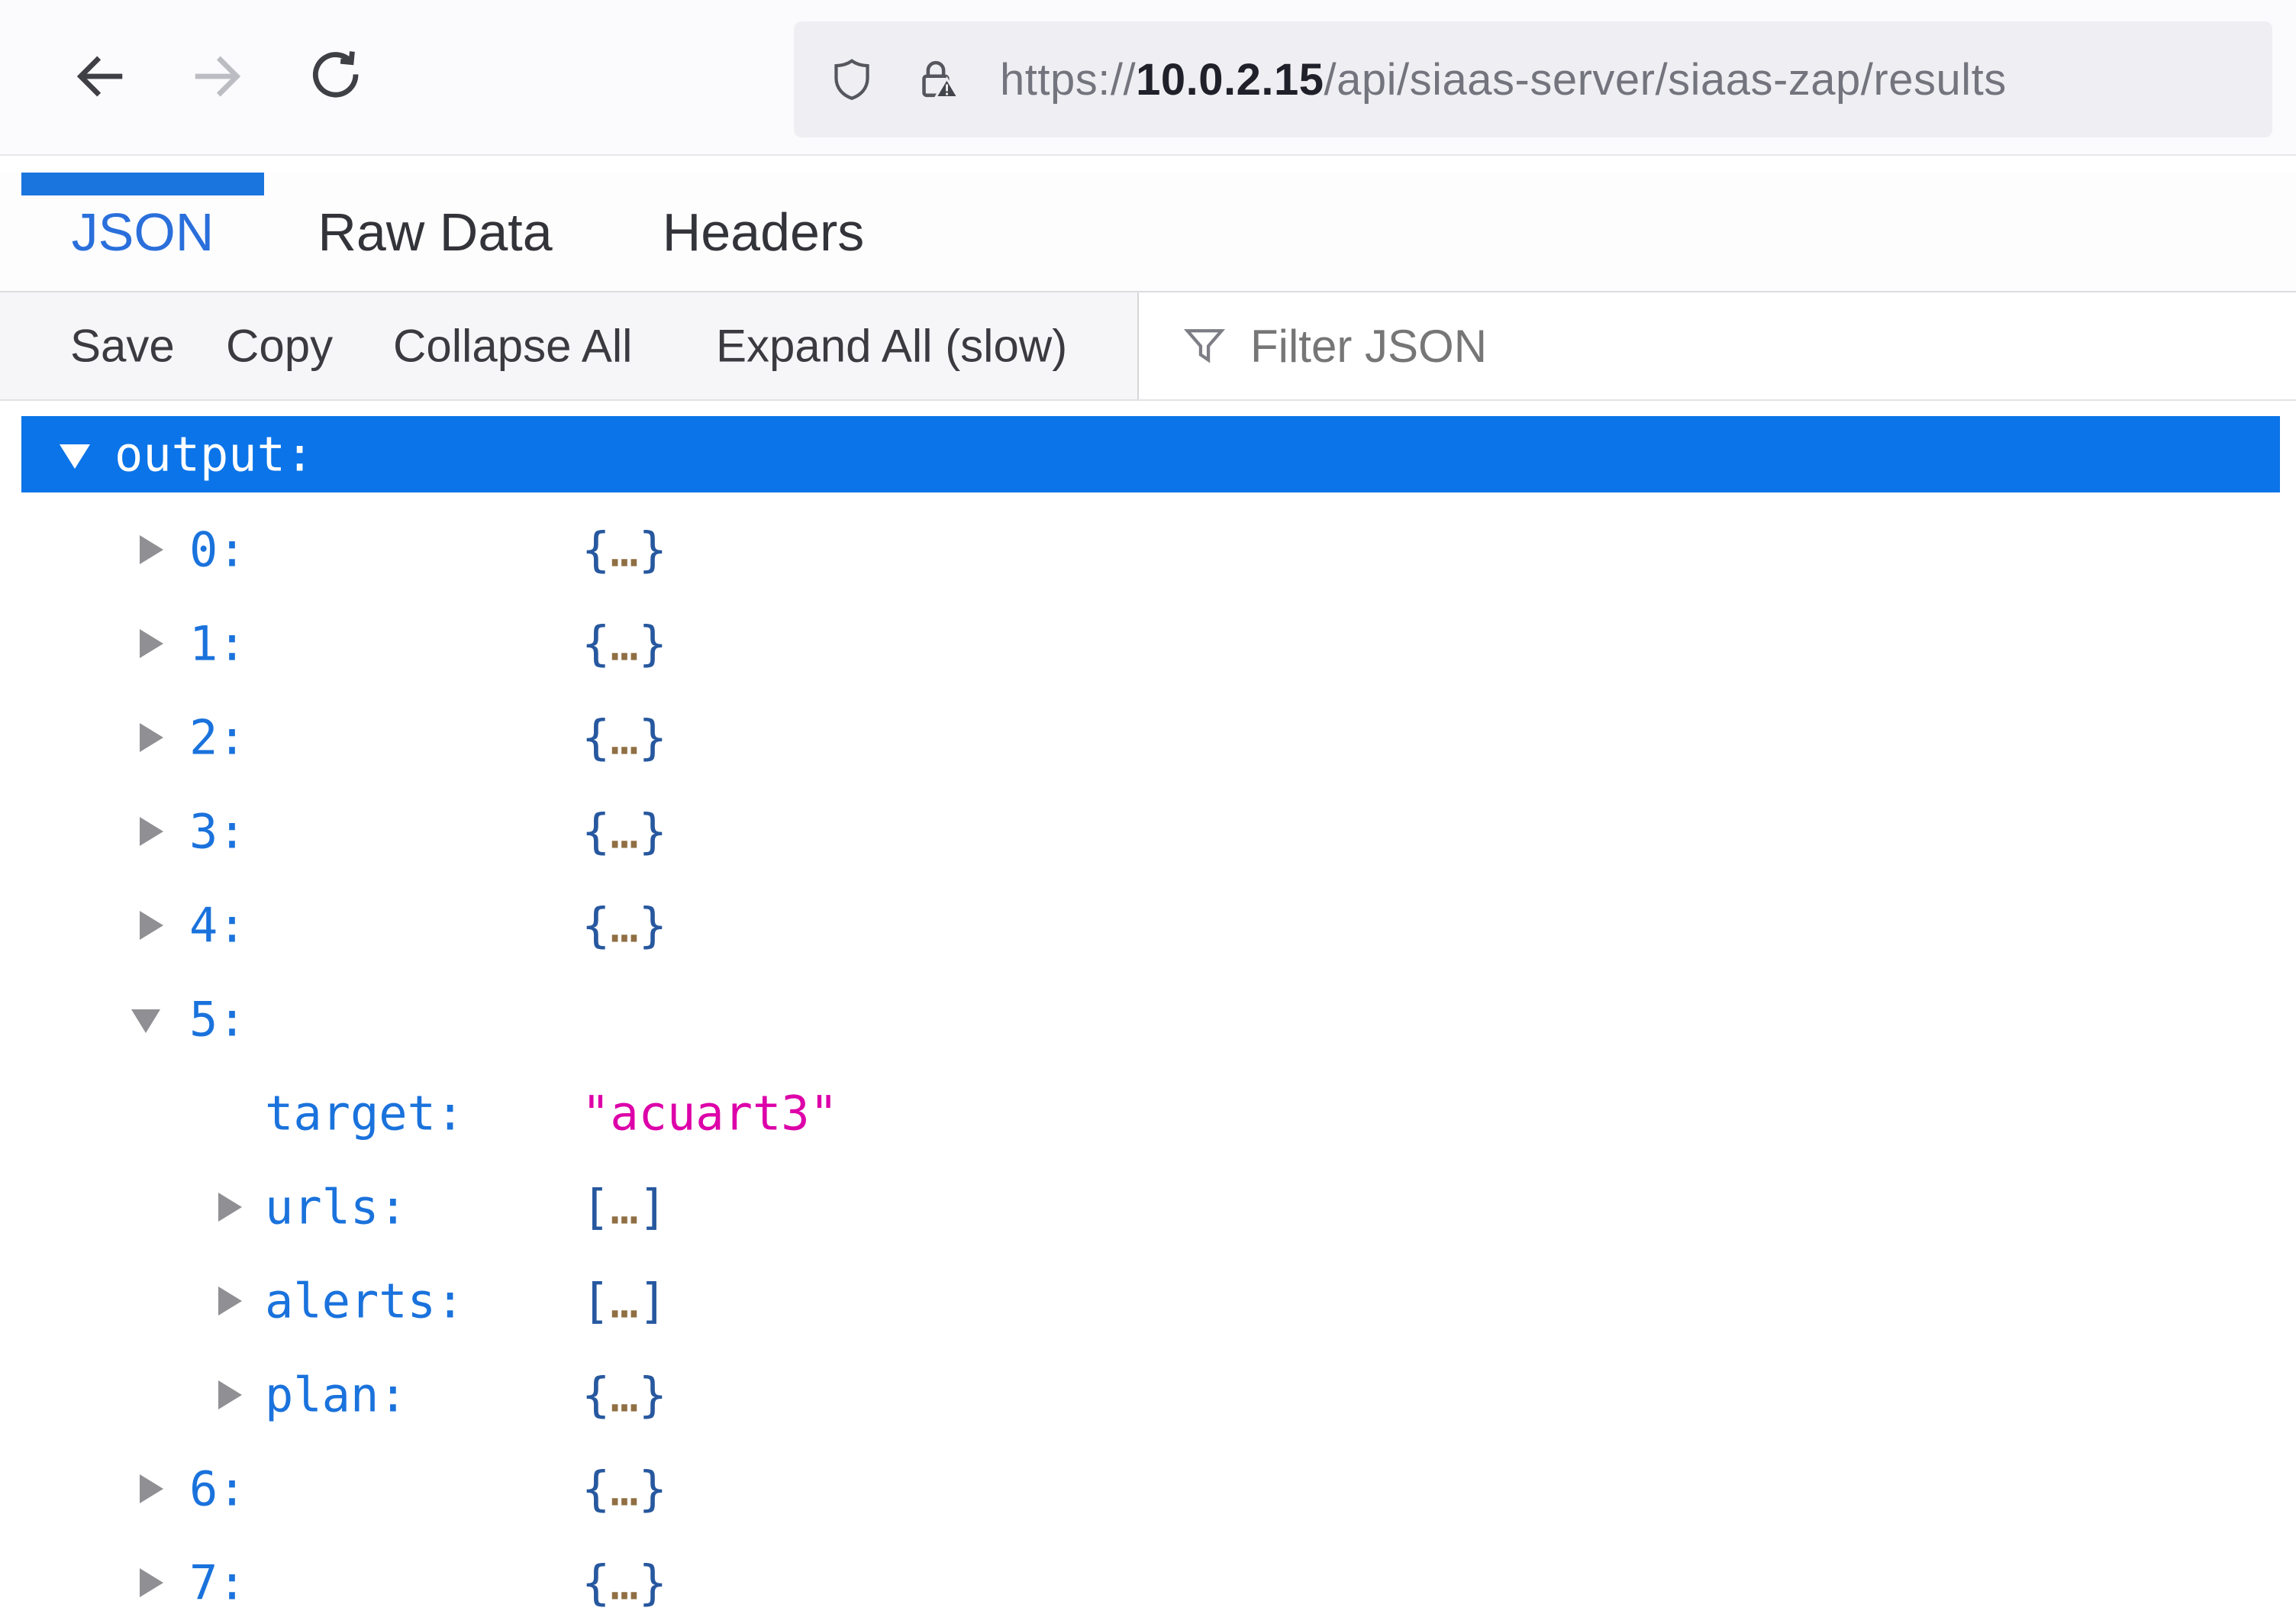 This screenshot has width=2296, height=1611. Describe the element at coordinates (1148, 1019) in the screenshot. I see `tree-row: 5:` at that location.